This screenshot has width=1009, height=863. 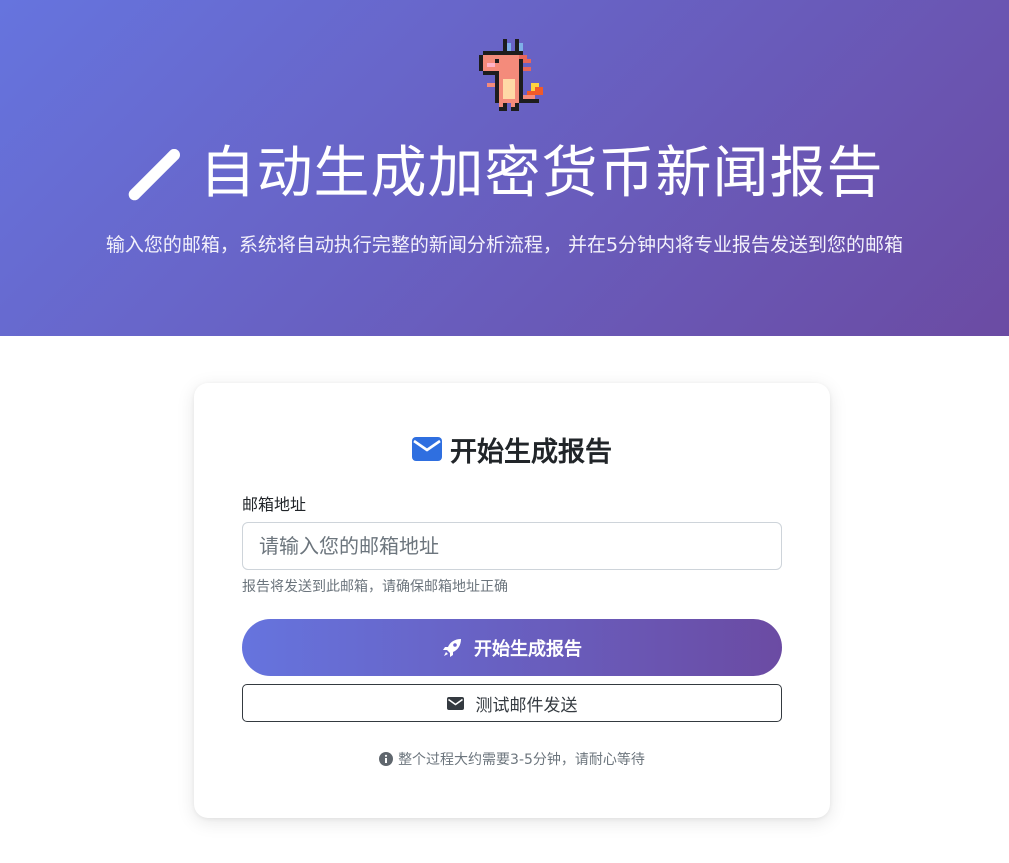 I want to click on magic-wand-icon, so click(x=154, y=175).